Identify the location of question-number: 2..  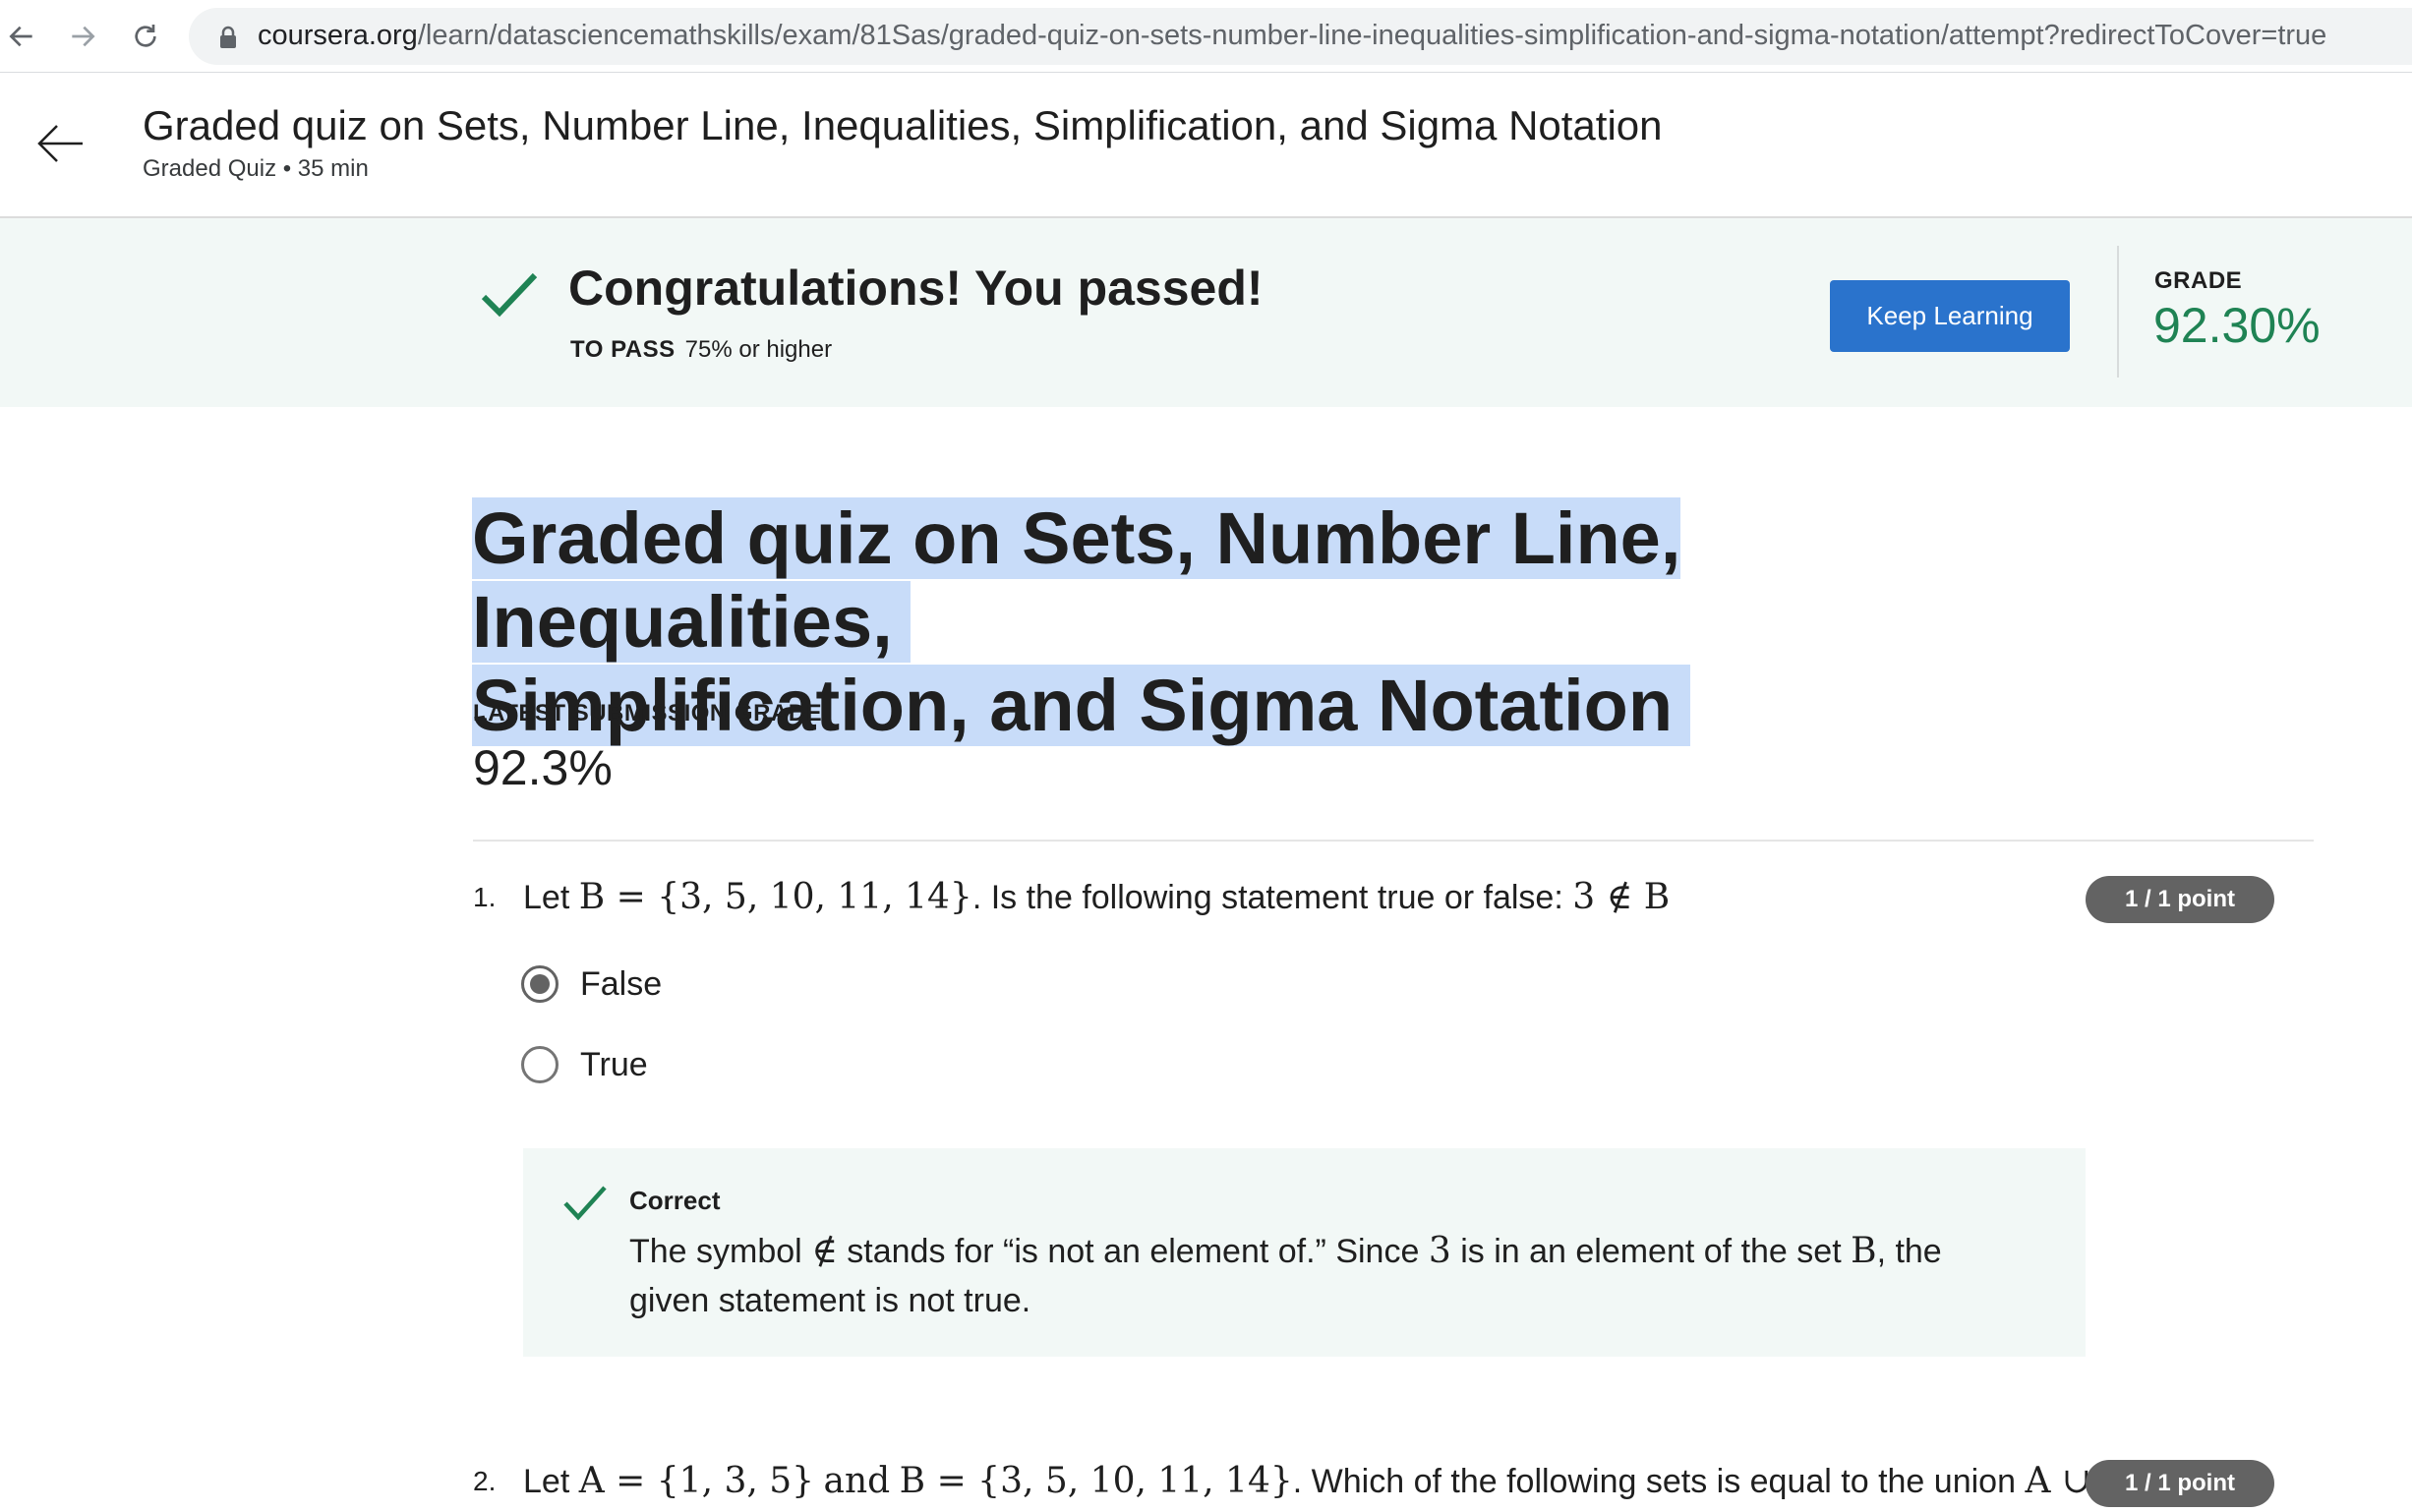
(485, 1481).